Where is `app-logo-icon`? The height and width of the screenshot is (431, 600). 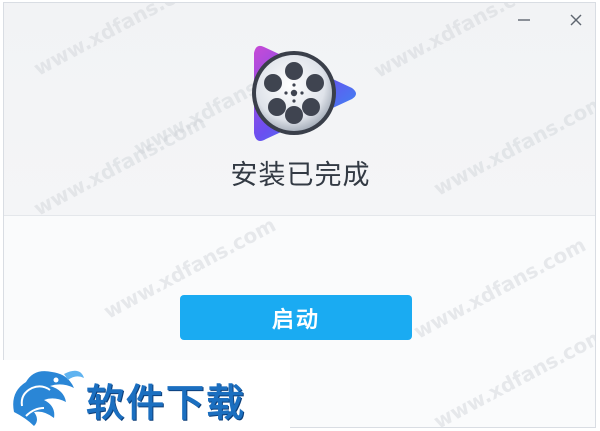 app-logo-icon is located at coordinates (304, 93).